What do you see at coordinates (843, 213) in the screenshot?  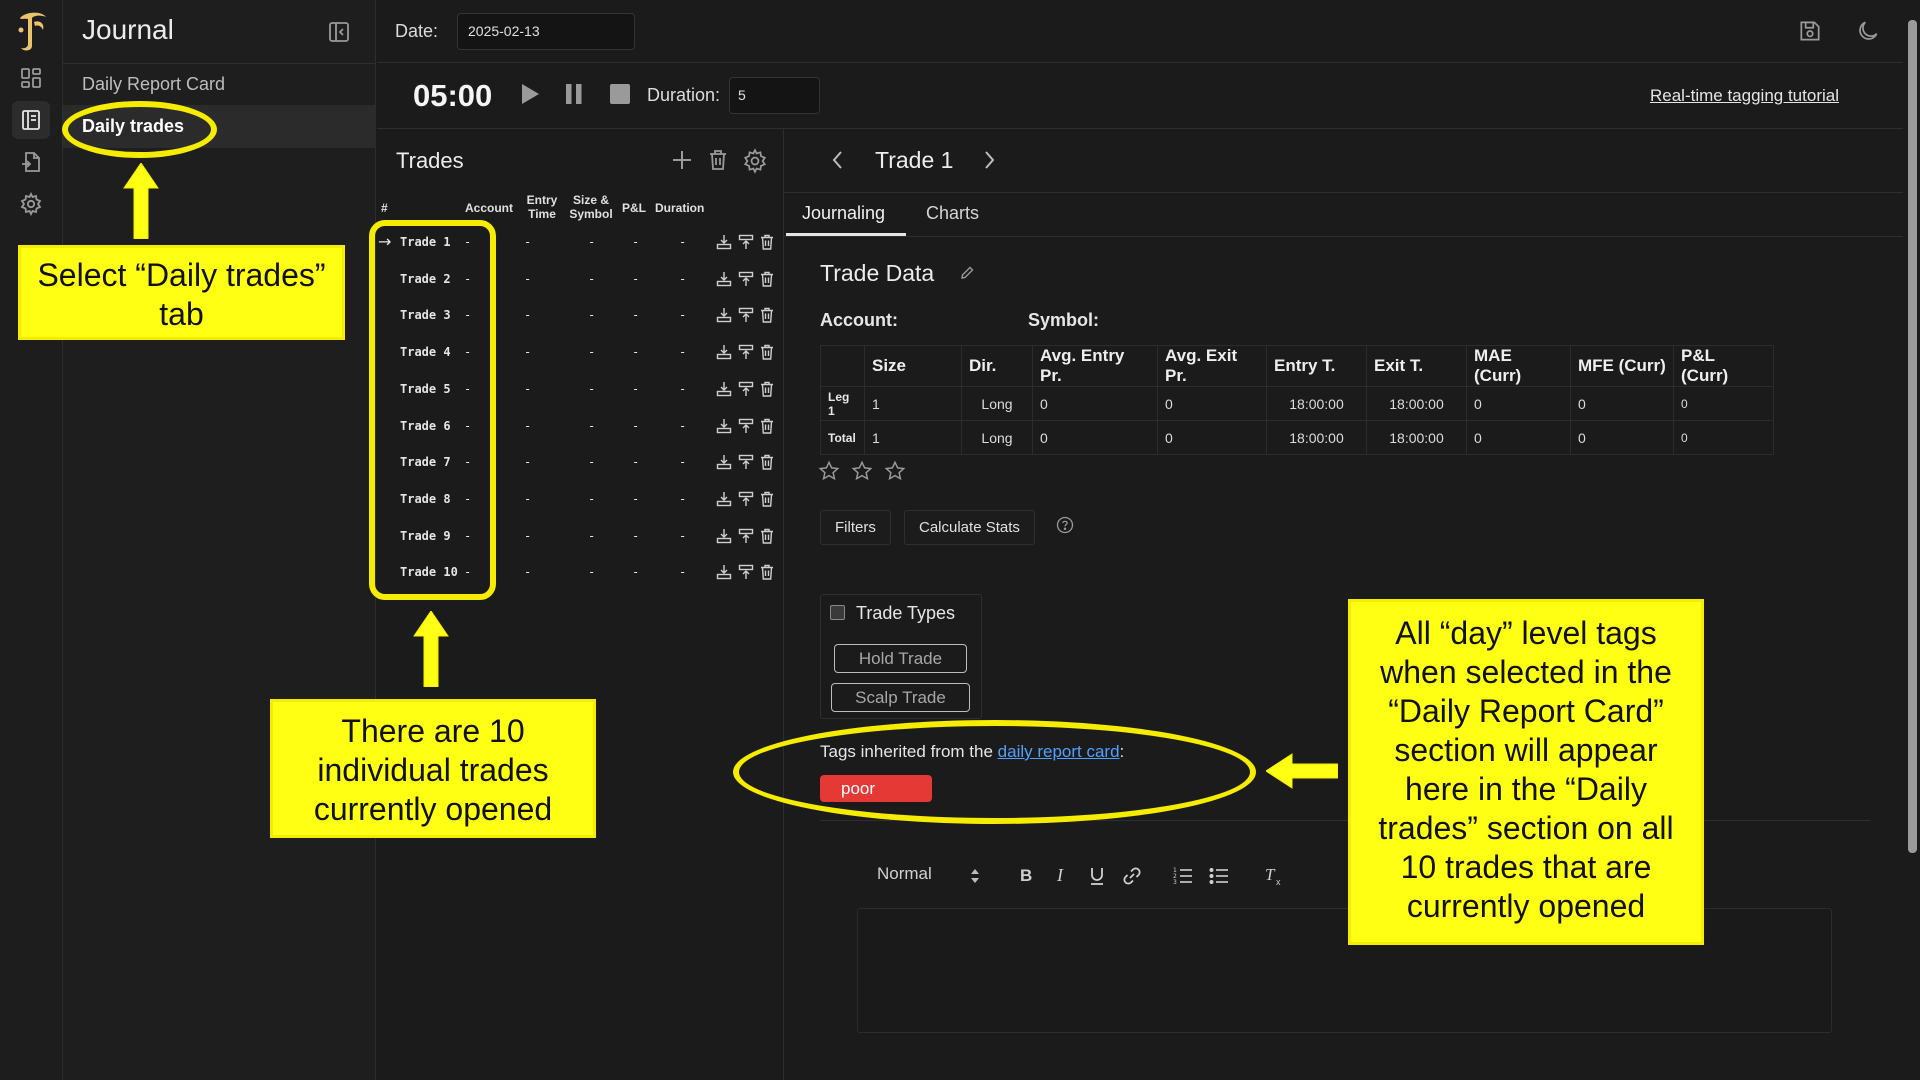 I see `tab-journaling: Journaling` at bounding box center [843, 213].